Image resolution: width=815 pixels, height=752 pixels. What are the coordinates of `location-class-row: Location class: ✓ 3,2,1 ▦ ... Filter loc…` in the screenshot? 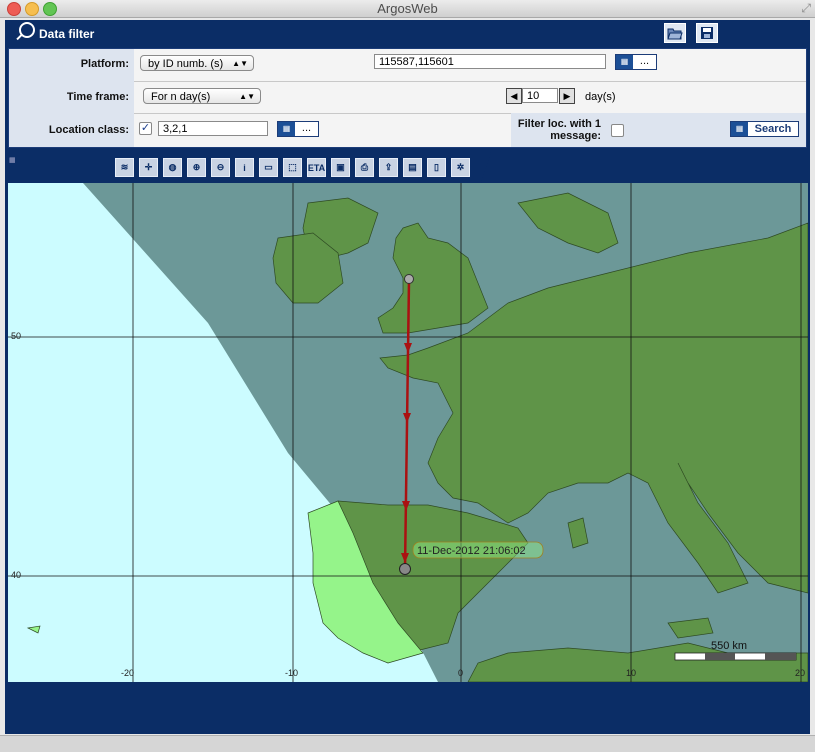 It's located at (407, 130).